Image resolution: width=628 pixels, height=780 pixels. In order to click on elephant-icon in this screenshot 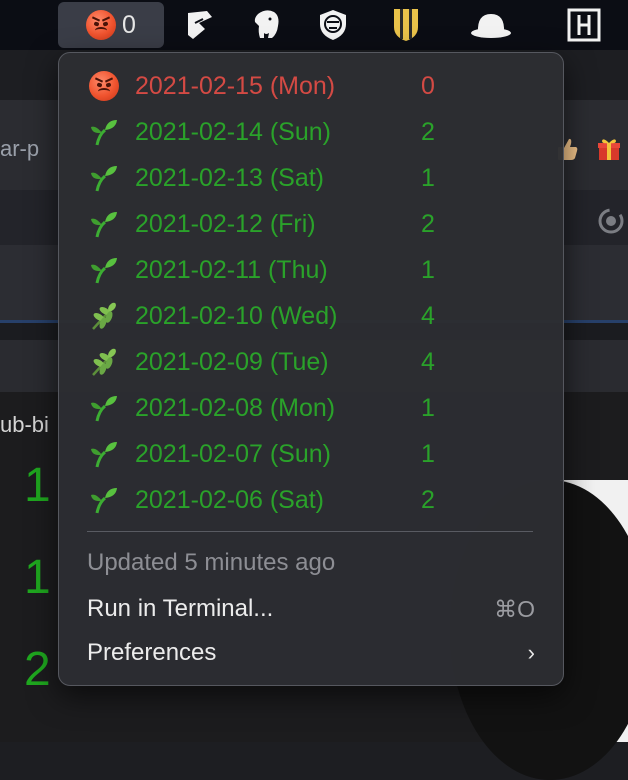, I will do `click(267, 25)`.